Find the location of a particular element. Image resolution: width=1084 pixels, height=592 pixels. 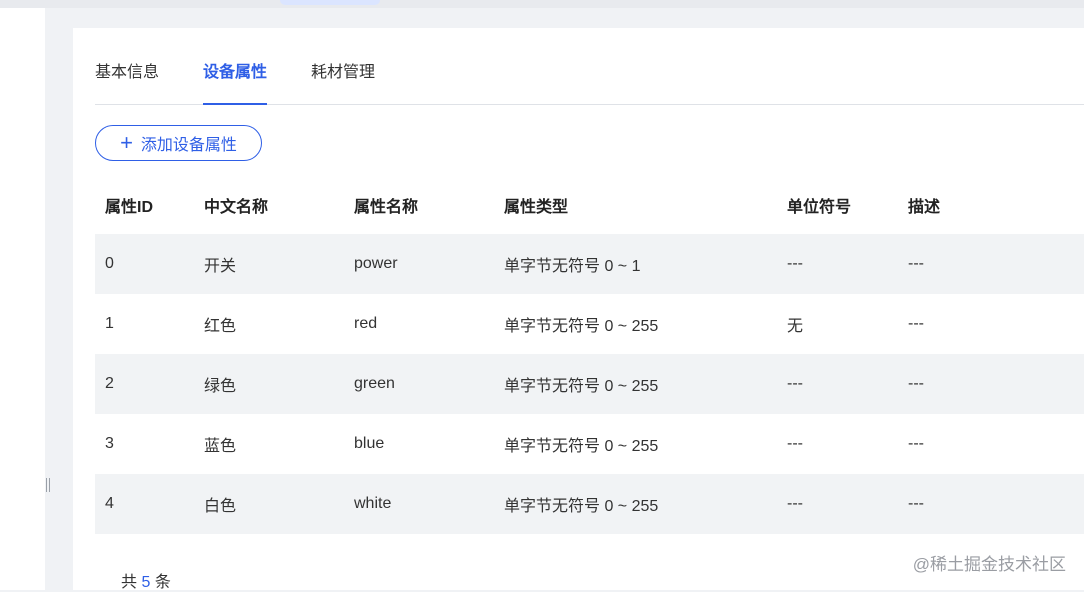

cell-attribute-name: power is located at coordinates (376, 263).